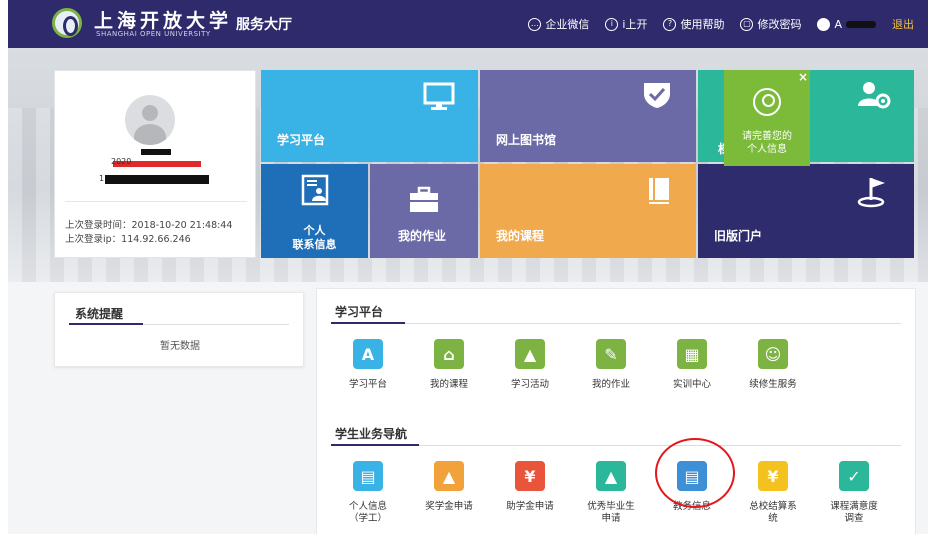 This screenshot has width=938, height=534. I want to click on popup-line1: 请完善您的, so click(767, 136).